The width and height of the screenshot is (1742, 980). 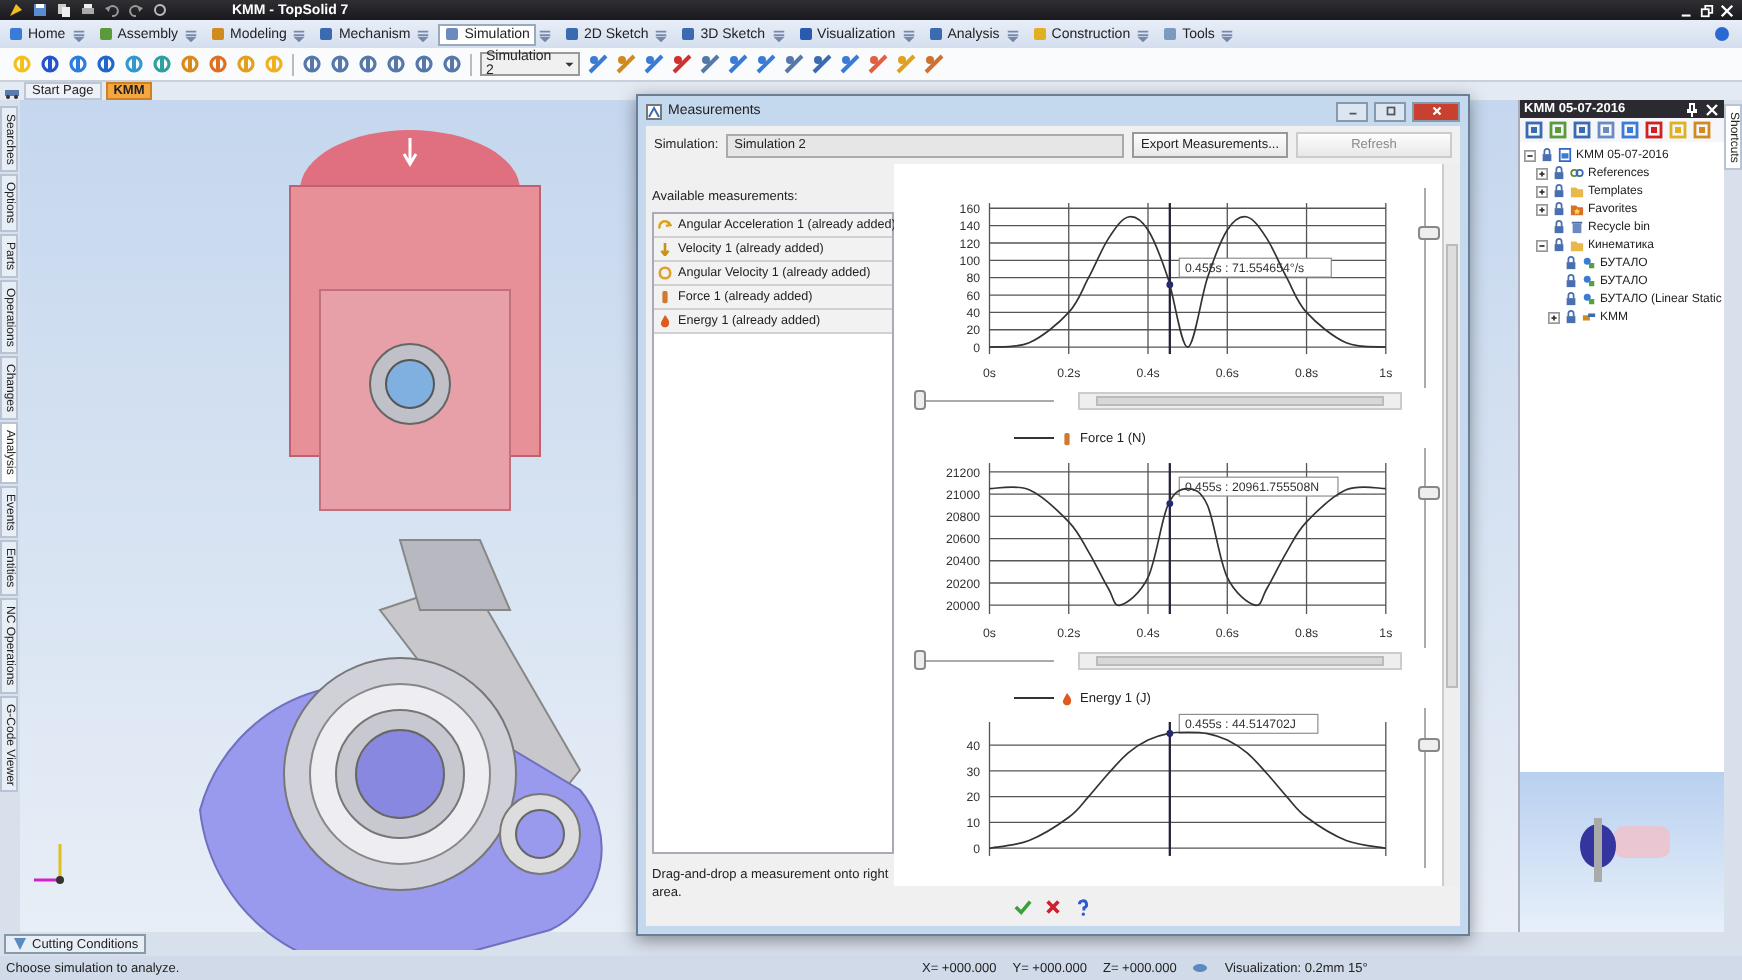 I want to click on refresh-icon, so click(x=160, y=10).